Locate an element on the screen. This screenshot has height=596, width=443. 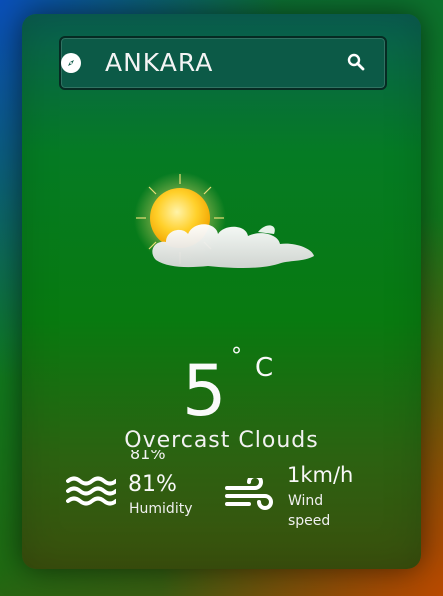
compass-icon is located at coordinates (71, 63).